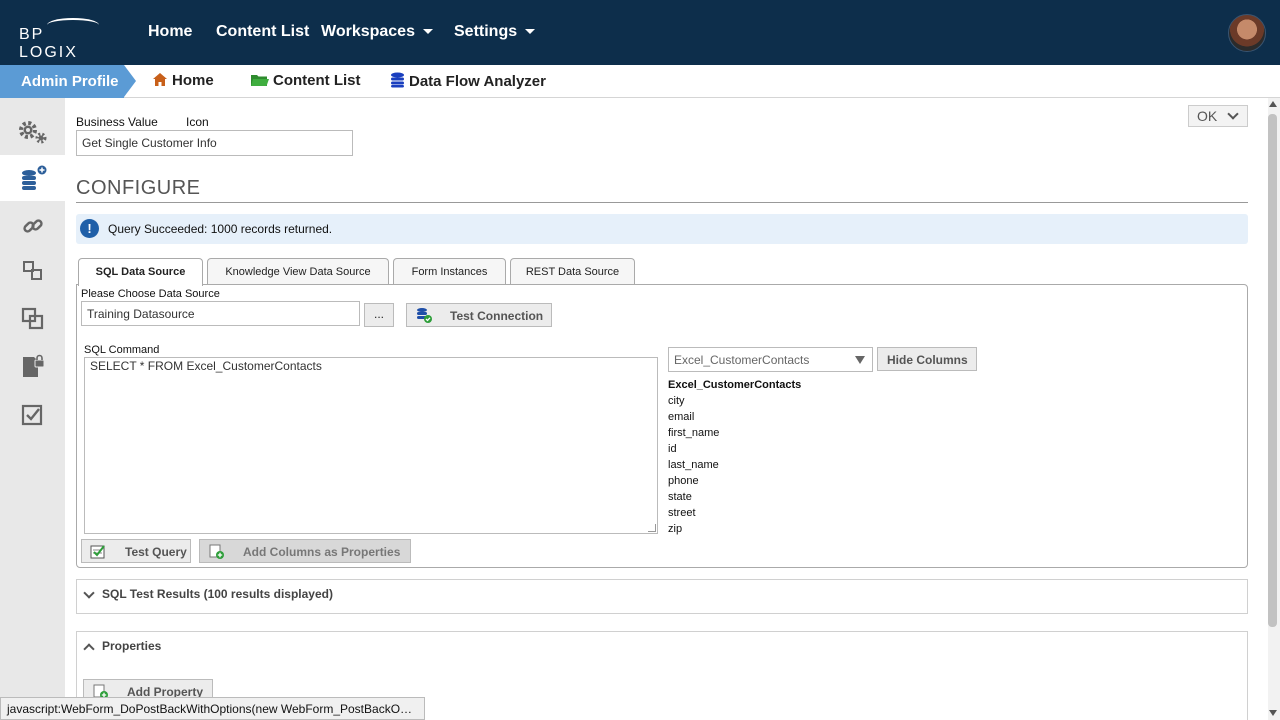 The height and width of the screenshot is (720, 1280). I want to click on info-icon: !, so click(89, 228).